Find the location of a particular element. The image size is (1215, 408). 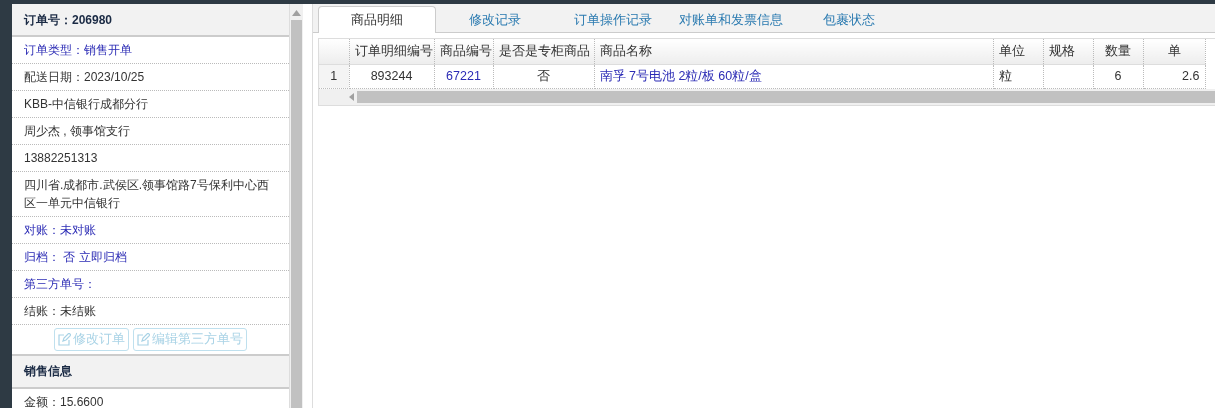

column-header: 单 is located at coordinates (1174, 51).